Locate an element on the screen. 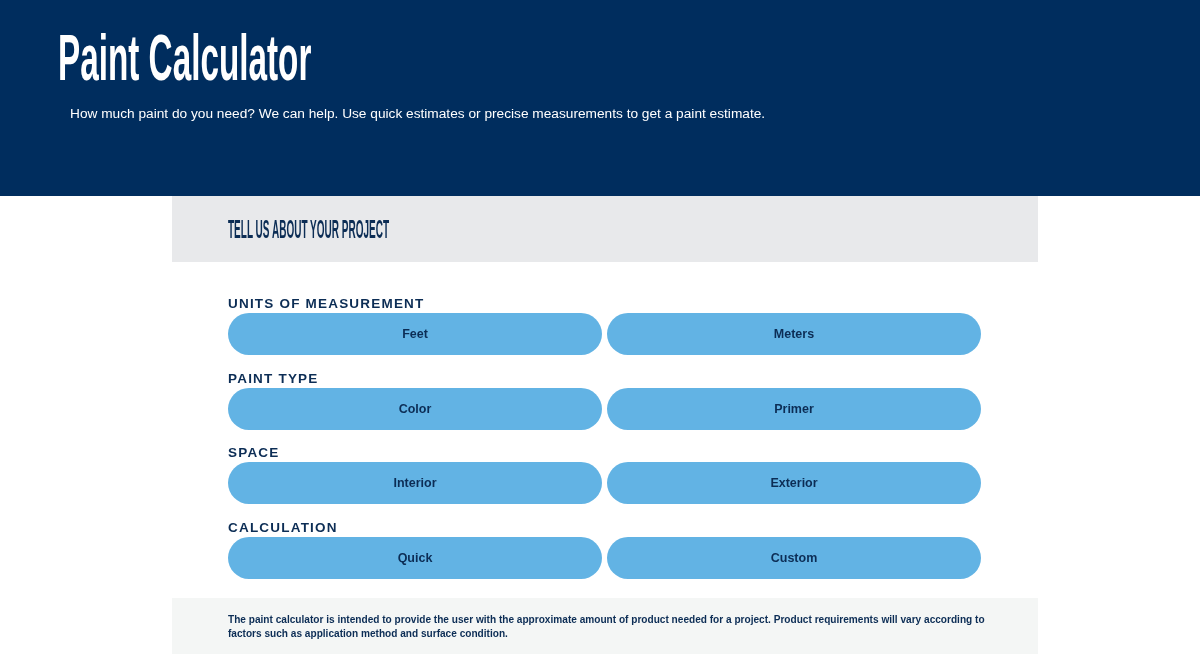  option-button: Exterior is located at coordinates (794, 483).